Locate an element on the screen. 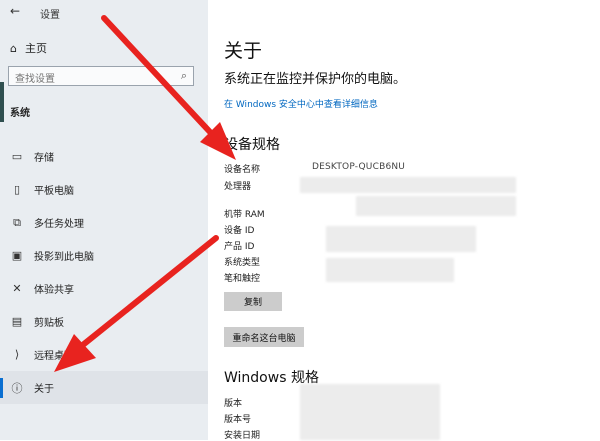 This screenshot has width=600, height=441. sidebar-item-shared-experiences: ✕ 体验共享 is located at coordinates (104, 288).